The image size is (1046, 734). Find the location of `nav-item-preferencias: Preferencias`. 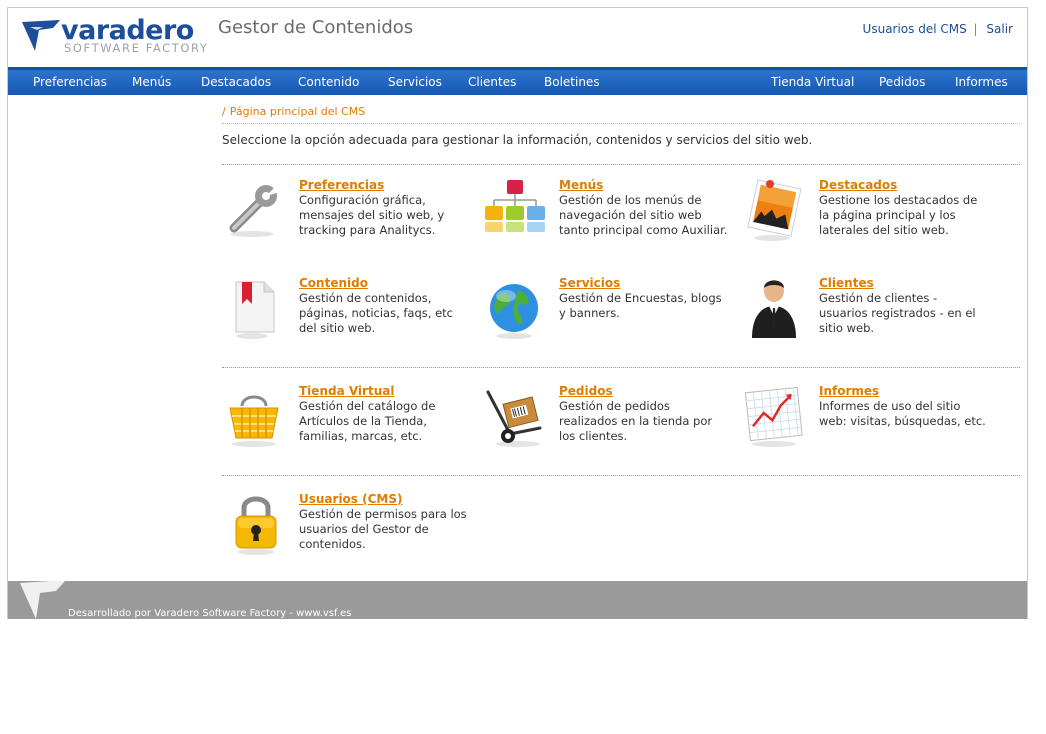

nav-item-preferencias: Preferencias is located at coordinates (70, 82).